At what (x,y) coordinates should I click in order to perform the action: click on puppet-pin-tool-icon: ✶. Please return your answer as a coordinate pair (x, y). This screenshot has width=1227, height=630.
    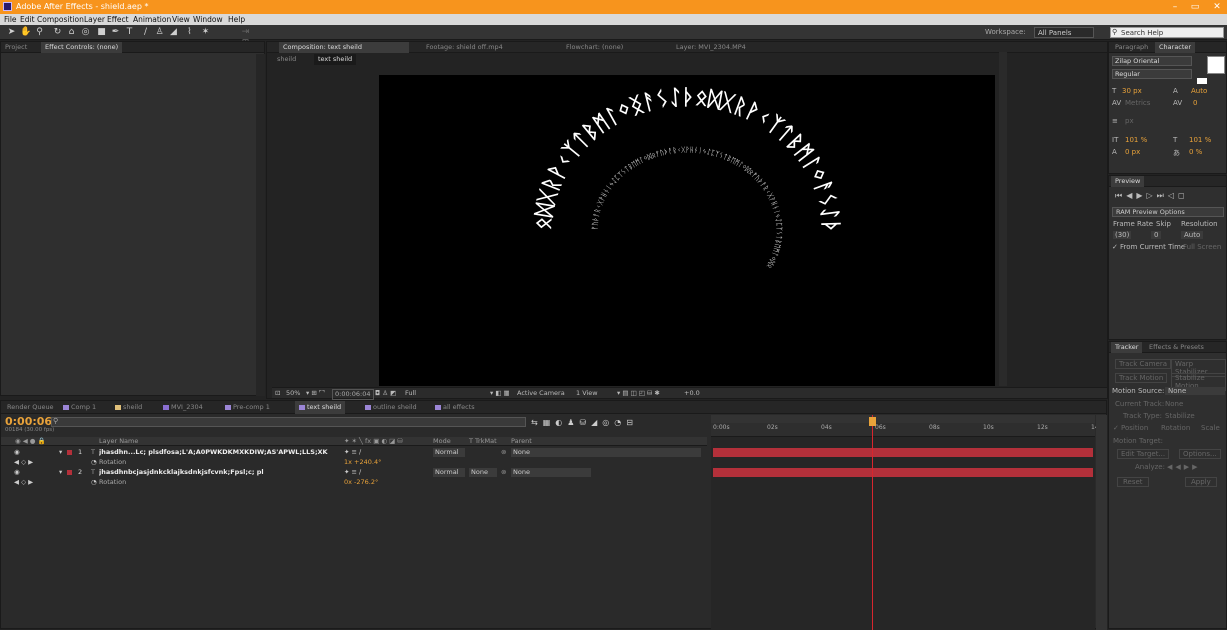
    Looking at the image, I should click on (205, 32).